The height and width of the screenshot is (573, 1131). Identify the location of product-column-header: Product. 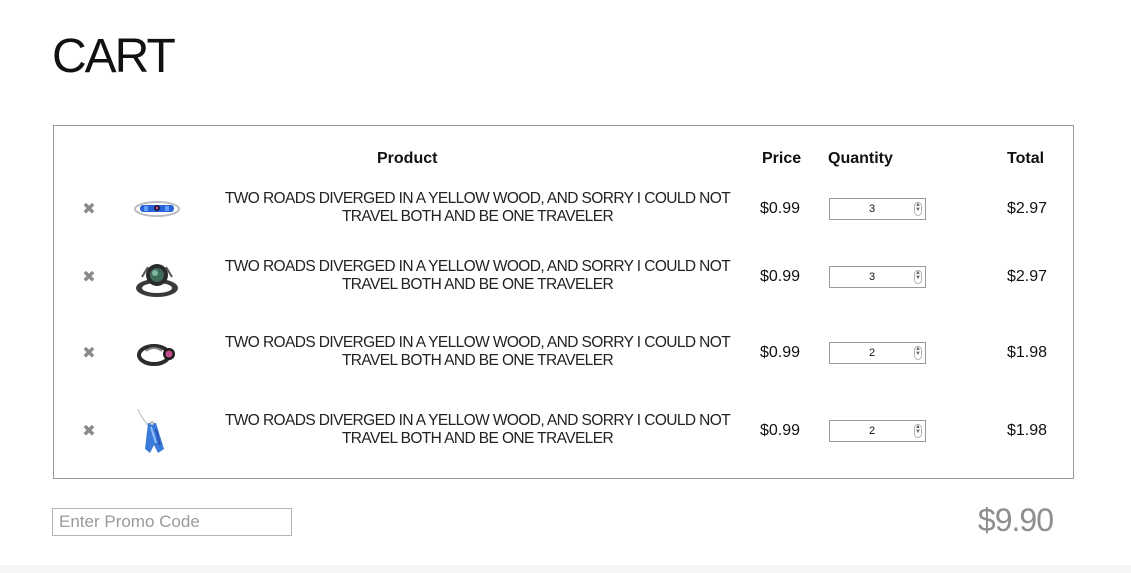
(407, 158).